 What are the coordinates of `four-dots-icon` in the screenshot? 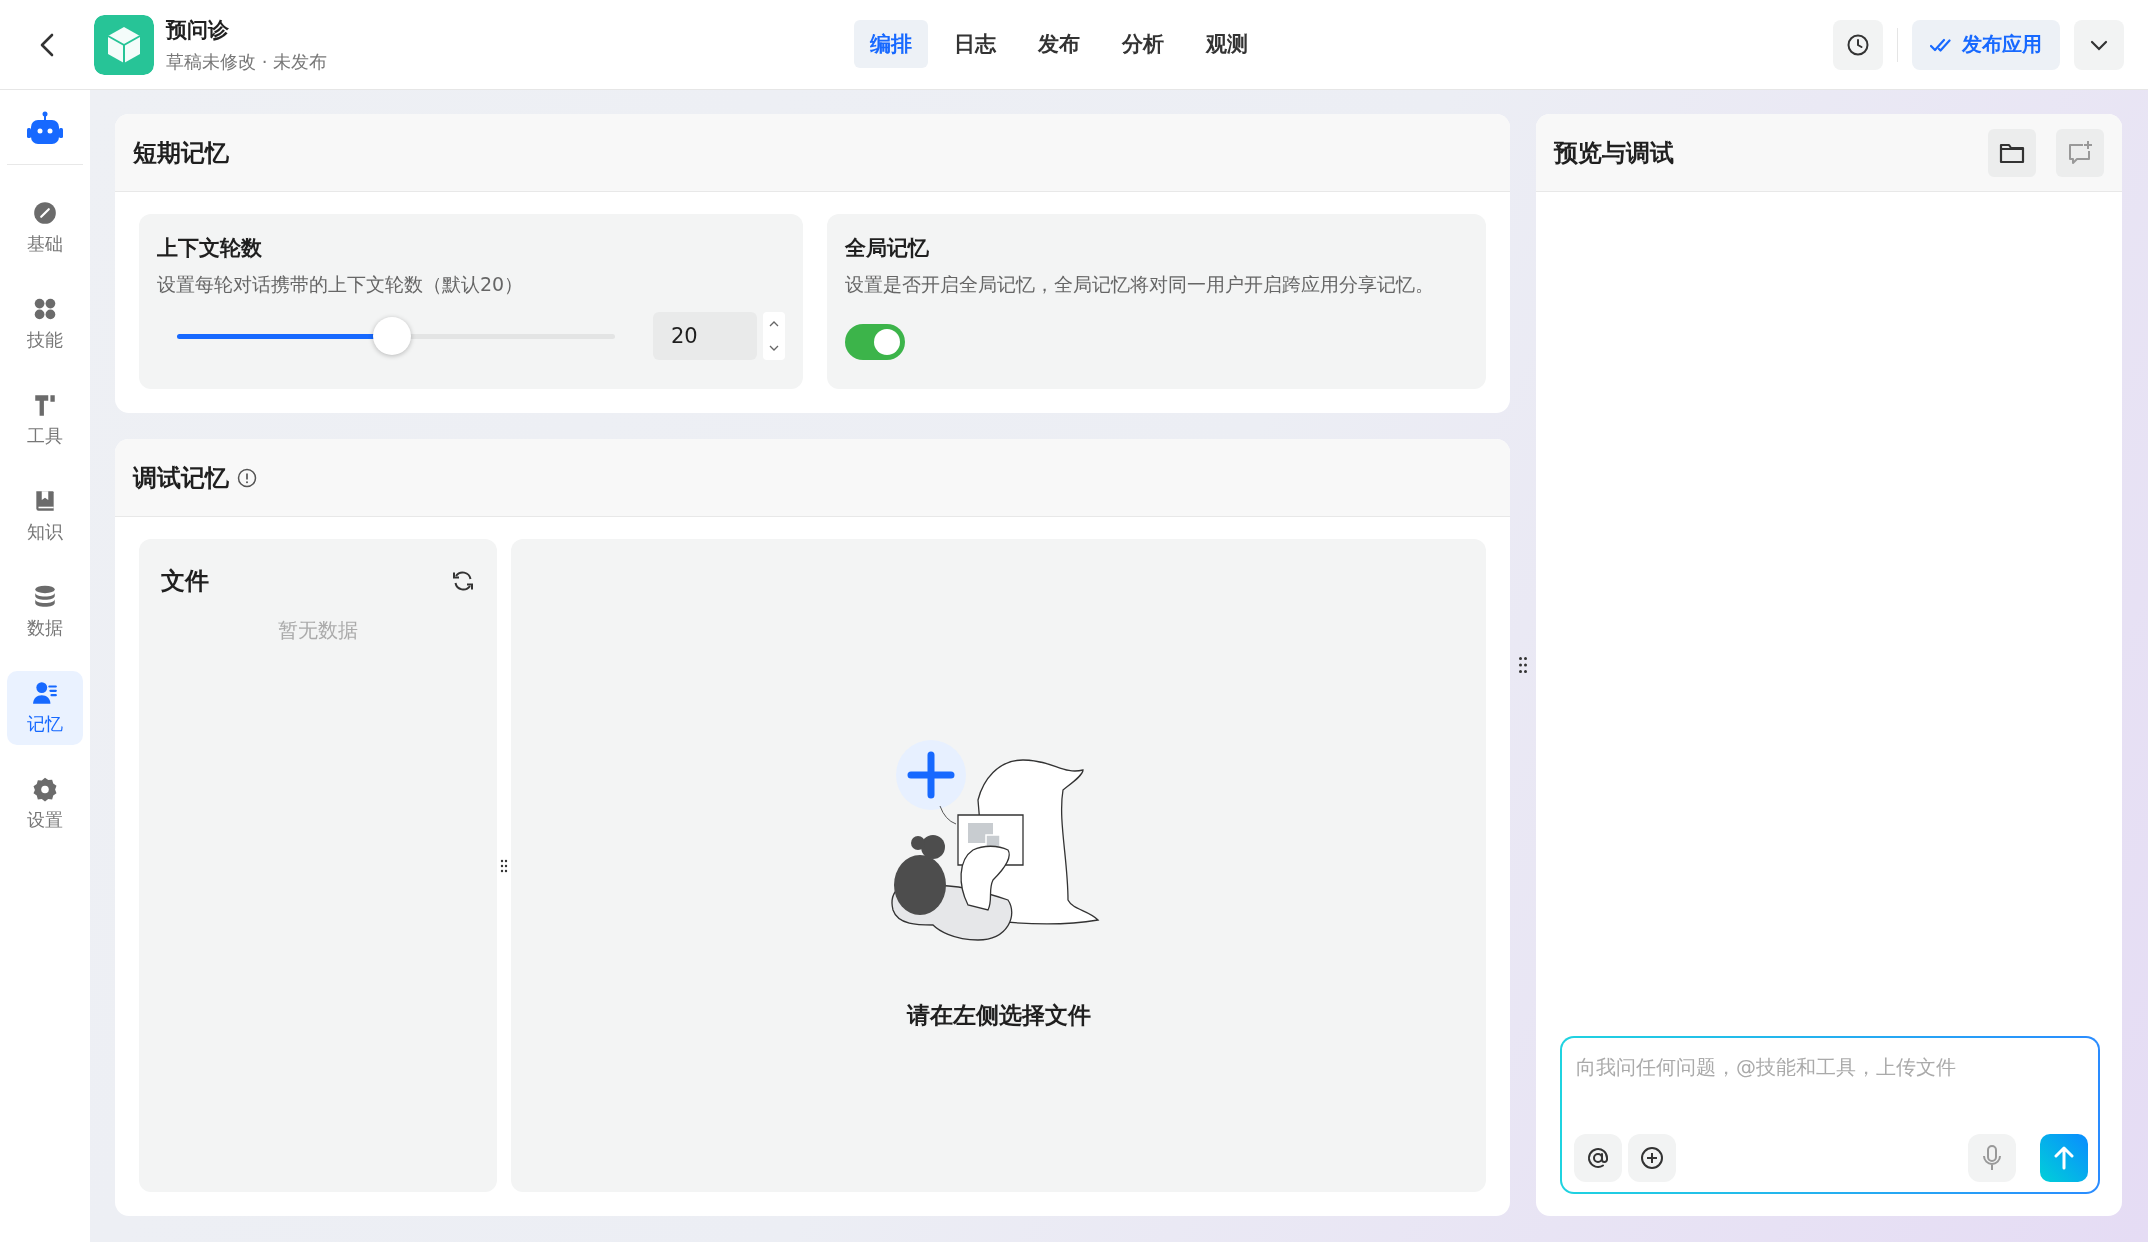 It's located at (45, 309).